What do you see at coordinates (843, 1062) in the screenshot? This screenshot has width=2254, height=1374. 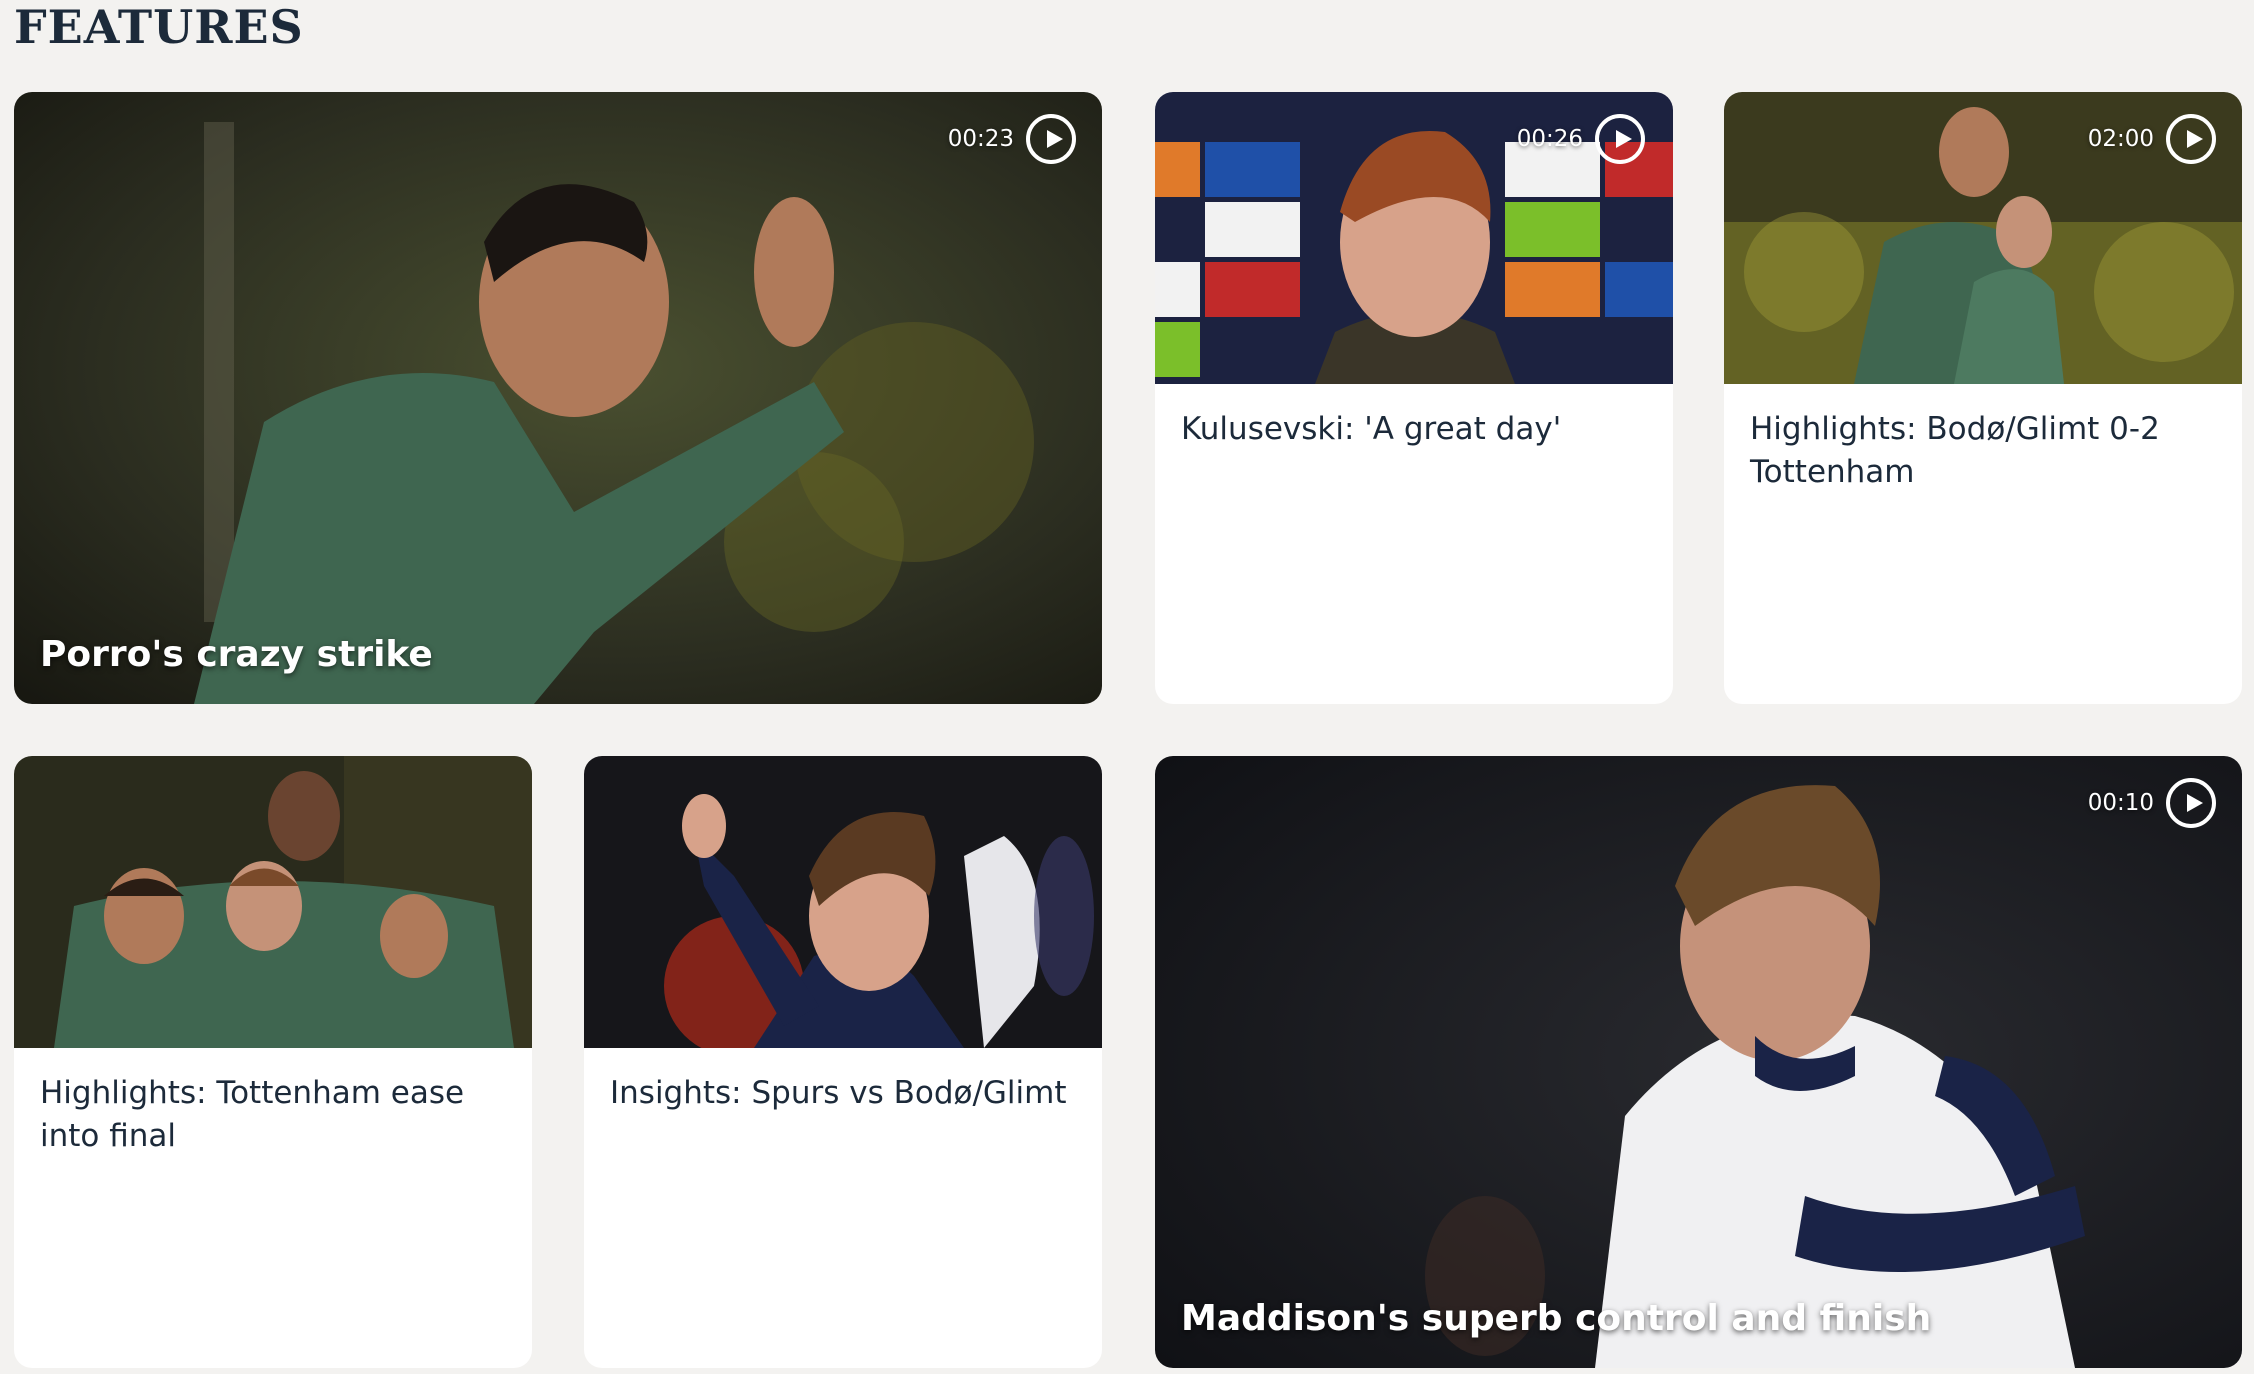 I see `feature-card-insights: Insights: Spurs vs Bodø/Glimt` at bounding box center [843, 1062].